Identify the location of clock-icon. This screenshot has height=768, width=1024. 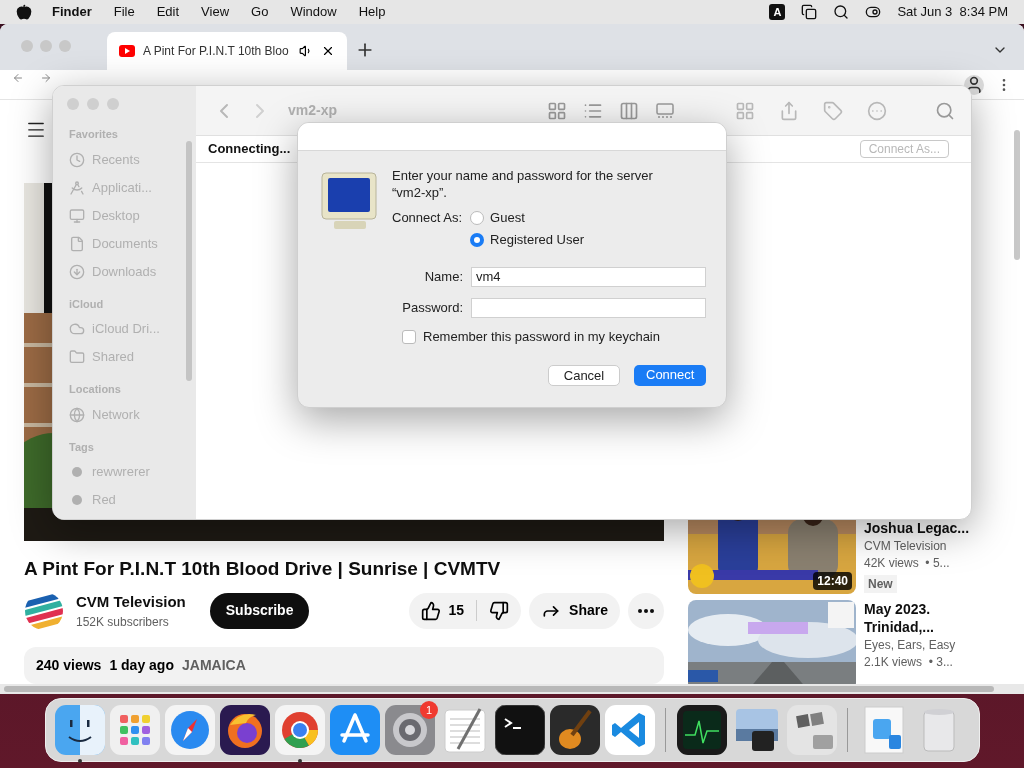
(77, 159).